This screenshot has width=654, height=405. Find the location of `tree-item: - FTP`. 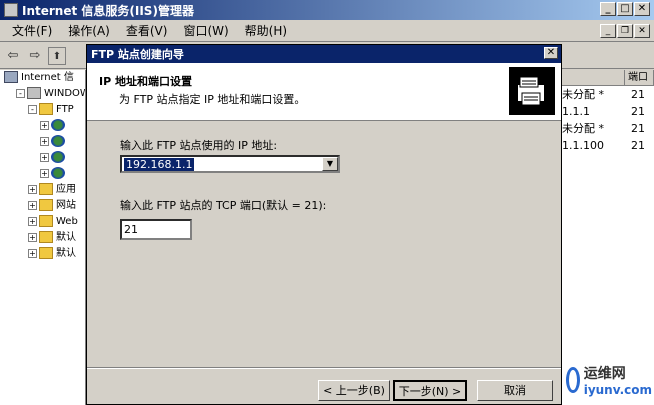

tree-item: - FTP is located at coordinates (42, 110).